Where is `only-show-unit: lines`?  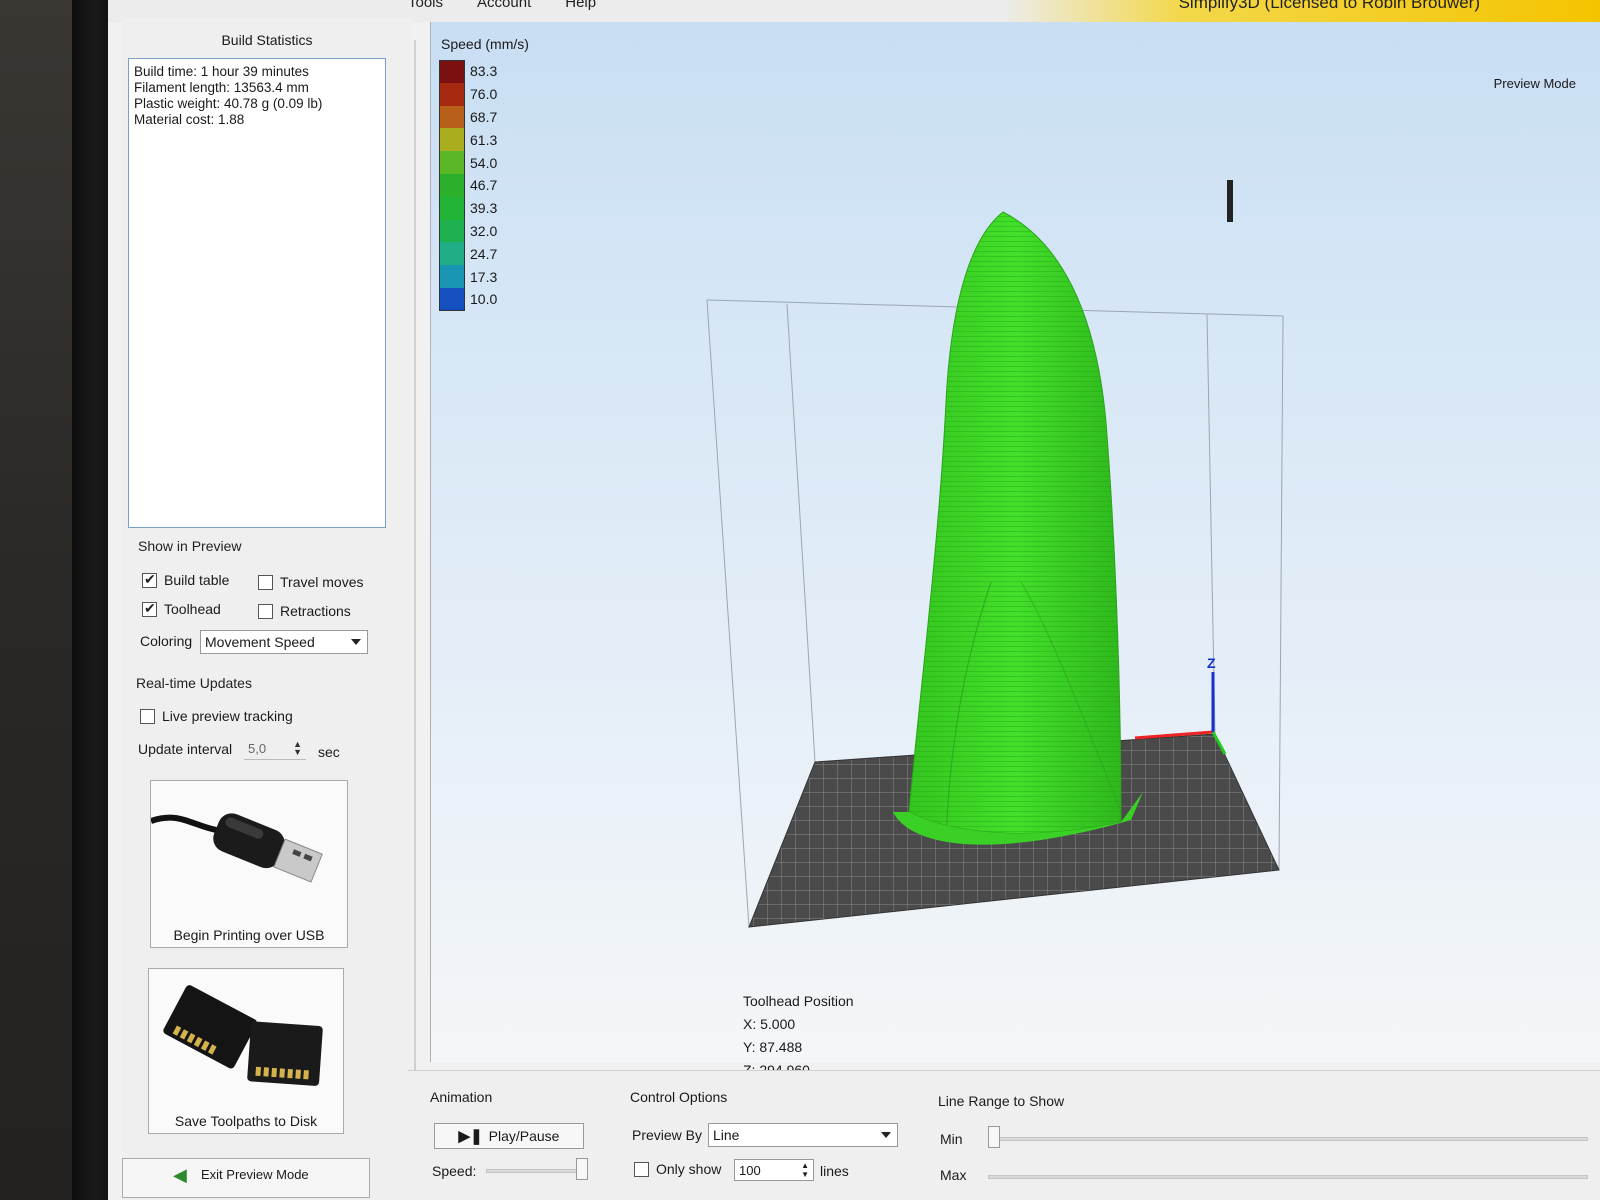 only-show-unit: lines is located at coordinates (834, 1171).